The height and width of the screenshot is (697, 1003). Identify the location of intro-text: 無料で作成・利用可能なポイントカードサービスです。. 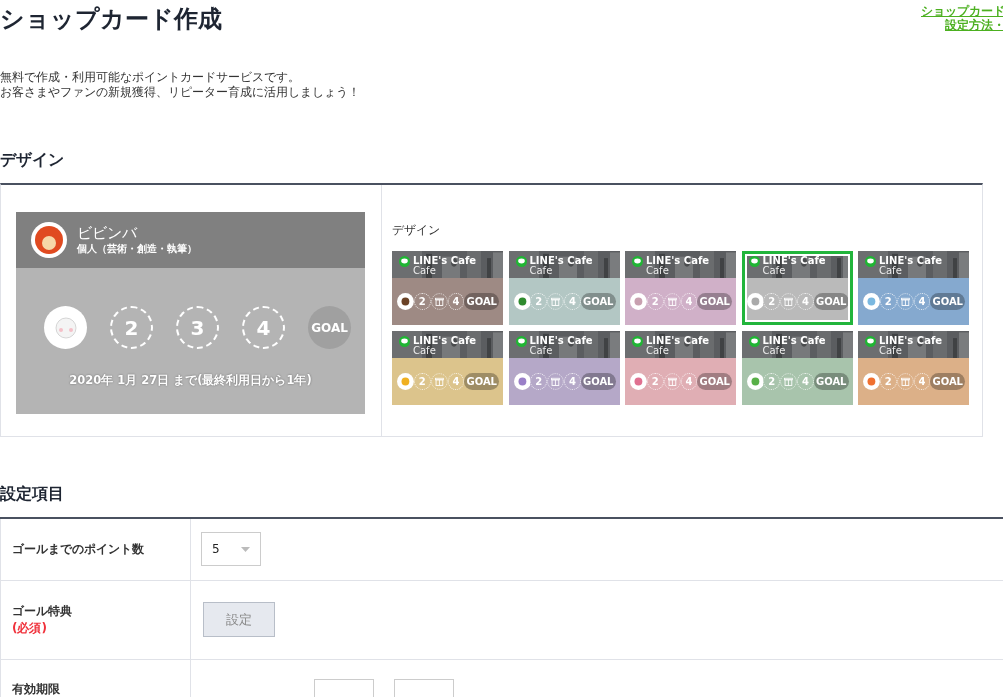
(150, 77).